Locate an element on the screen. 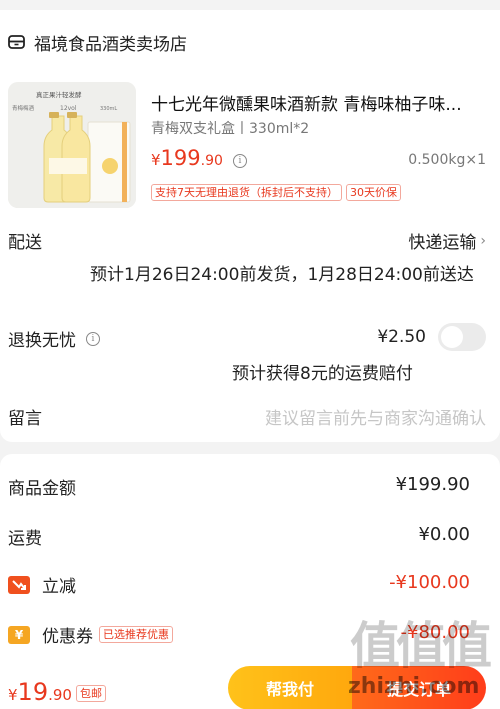 The width and height of the screenshot is (500, 709). return-insurance-toggle is located at coordinates (462, 337).